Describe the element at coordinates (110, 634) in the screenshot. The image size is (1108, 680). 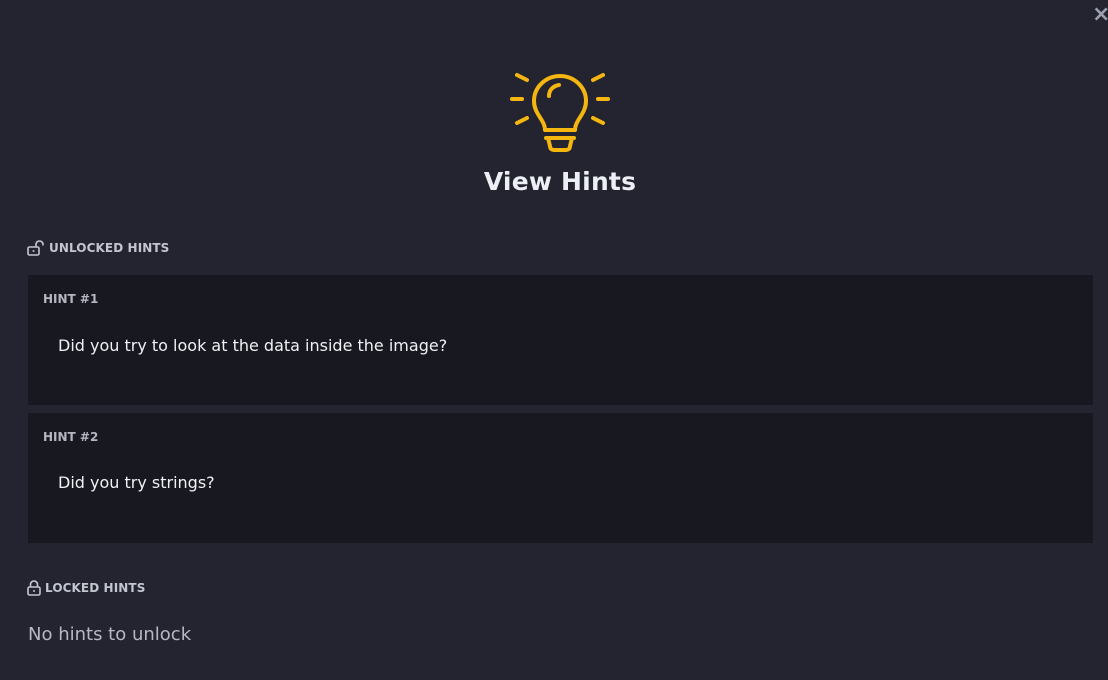
I see `no-hints-message: No hints to unlock` at that location.